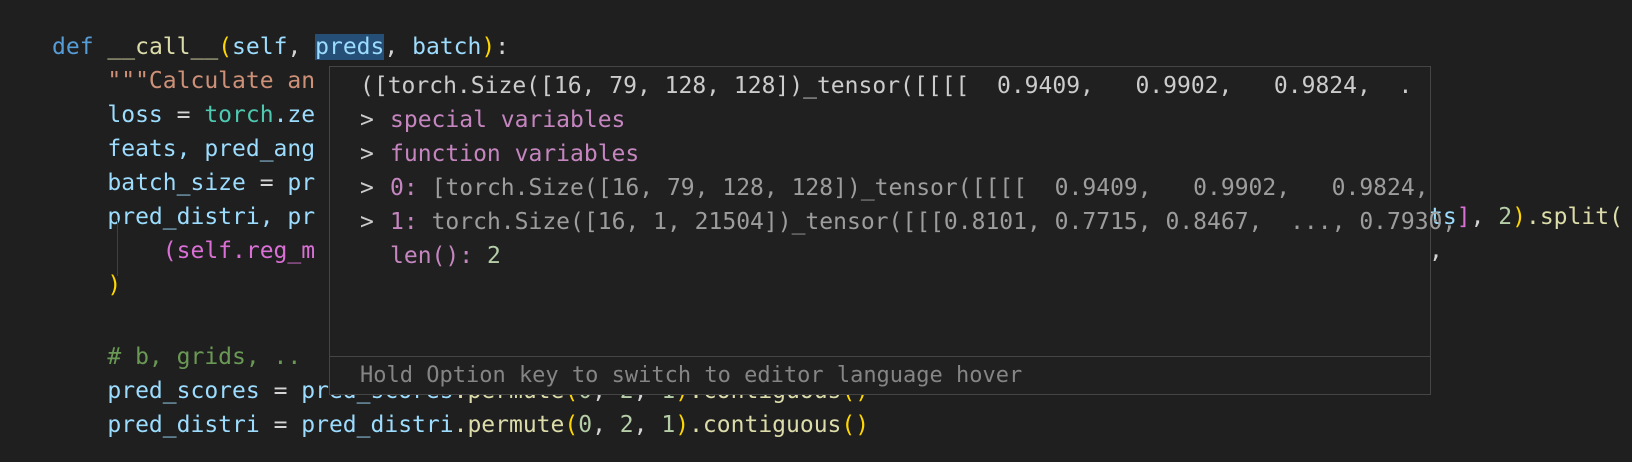 The width and height of the screenshot is (1632, 462). I want to click on code-fragment: pr, so click(301, 183).